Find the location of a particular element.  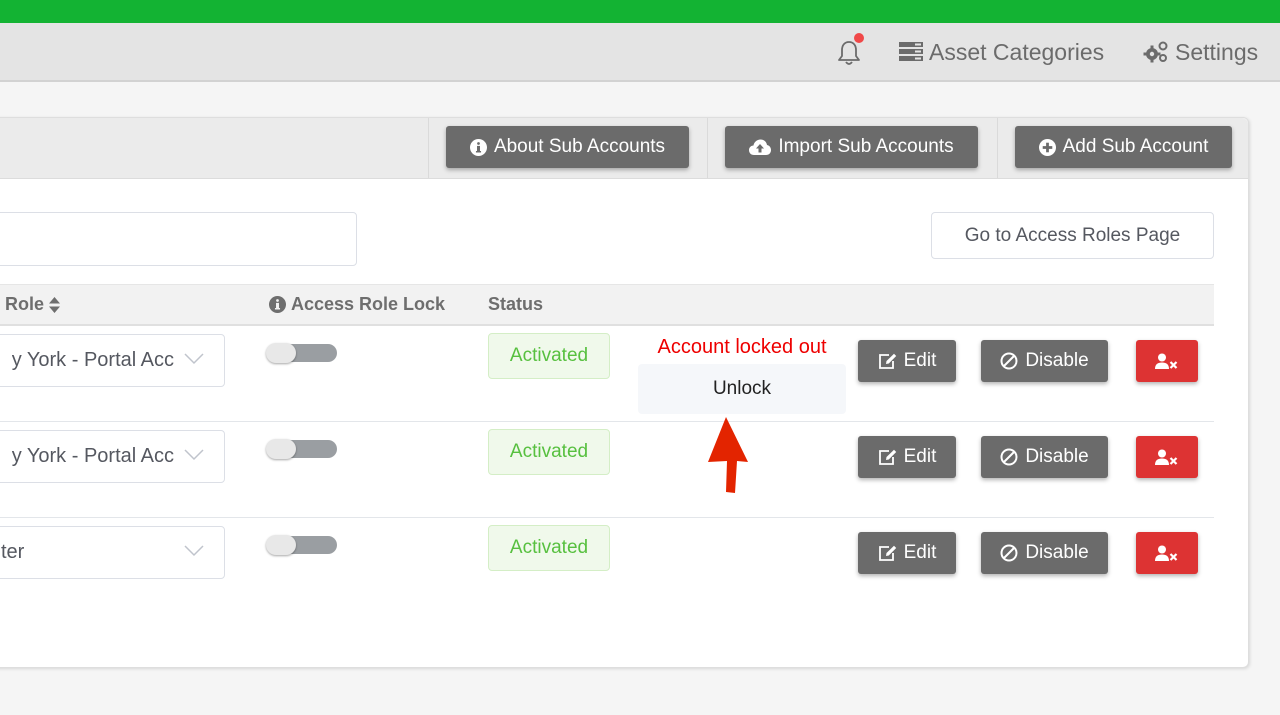

column-status: Status is located at coordinates (515, 304).